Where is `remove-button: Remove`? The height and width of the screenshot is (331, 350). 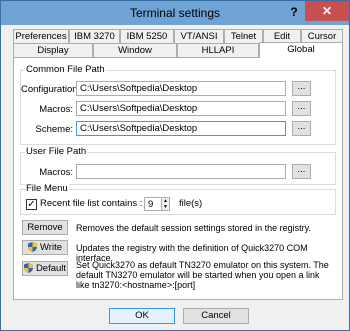 remove-button: Remove is located at coordinates (45, 227).